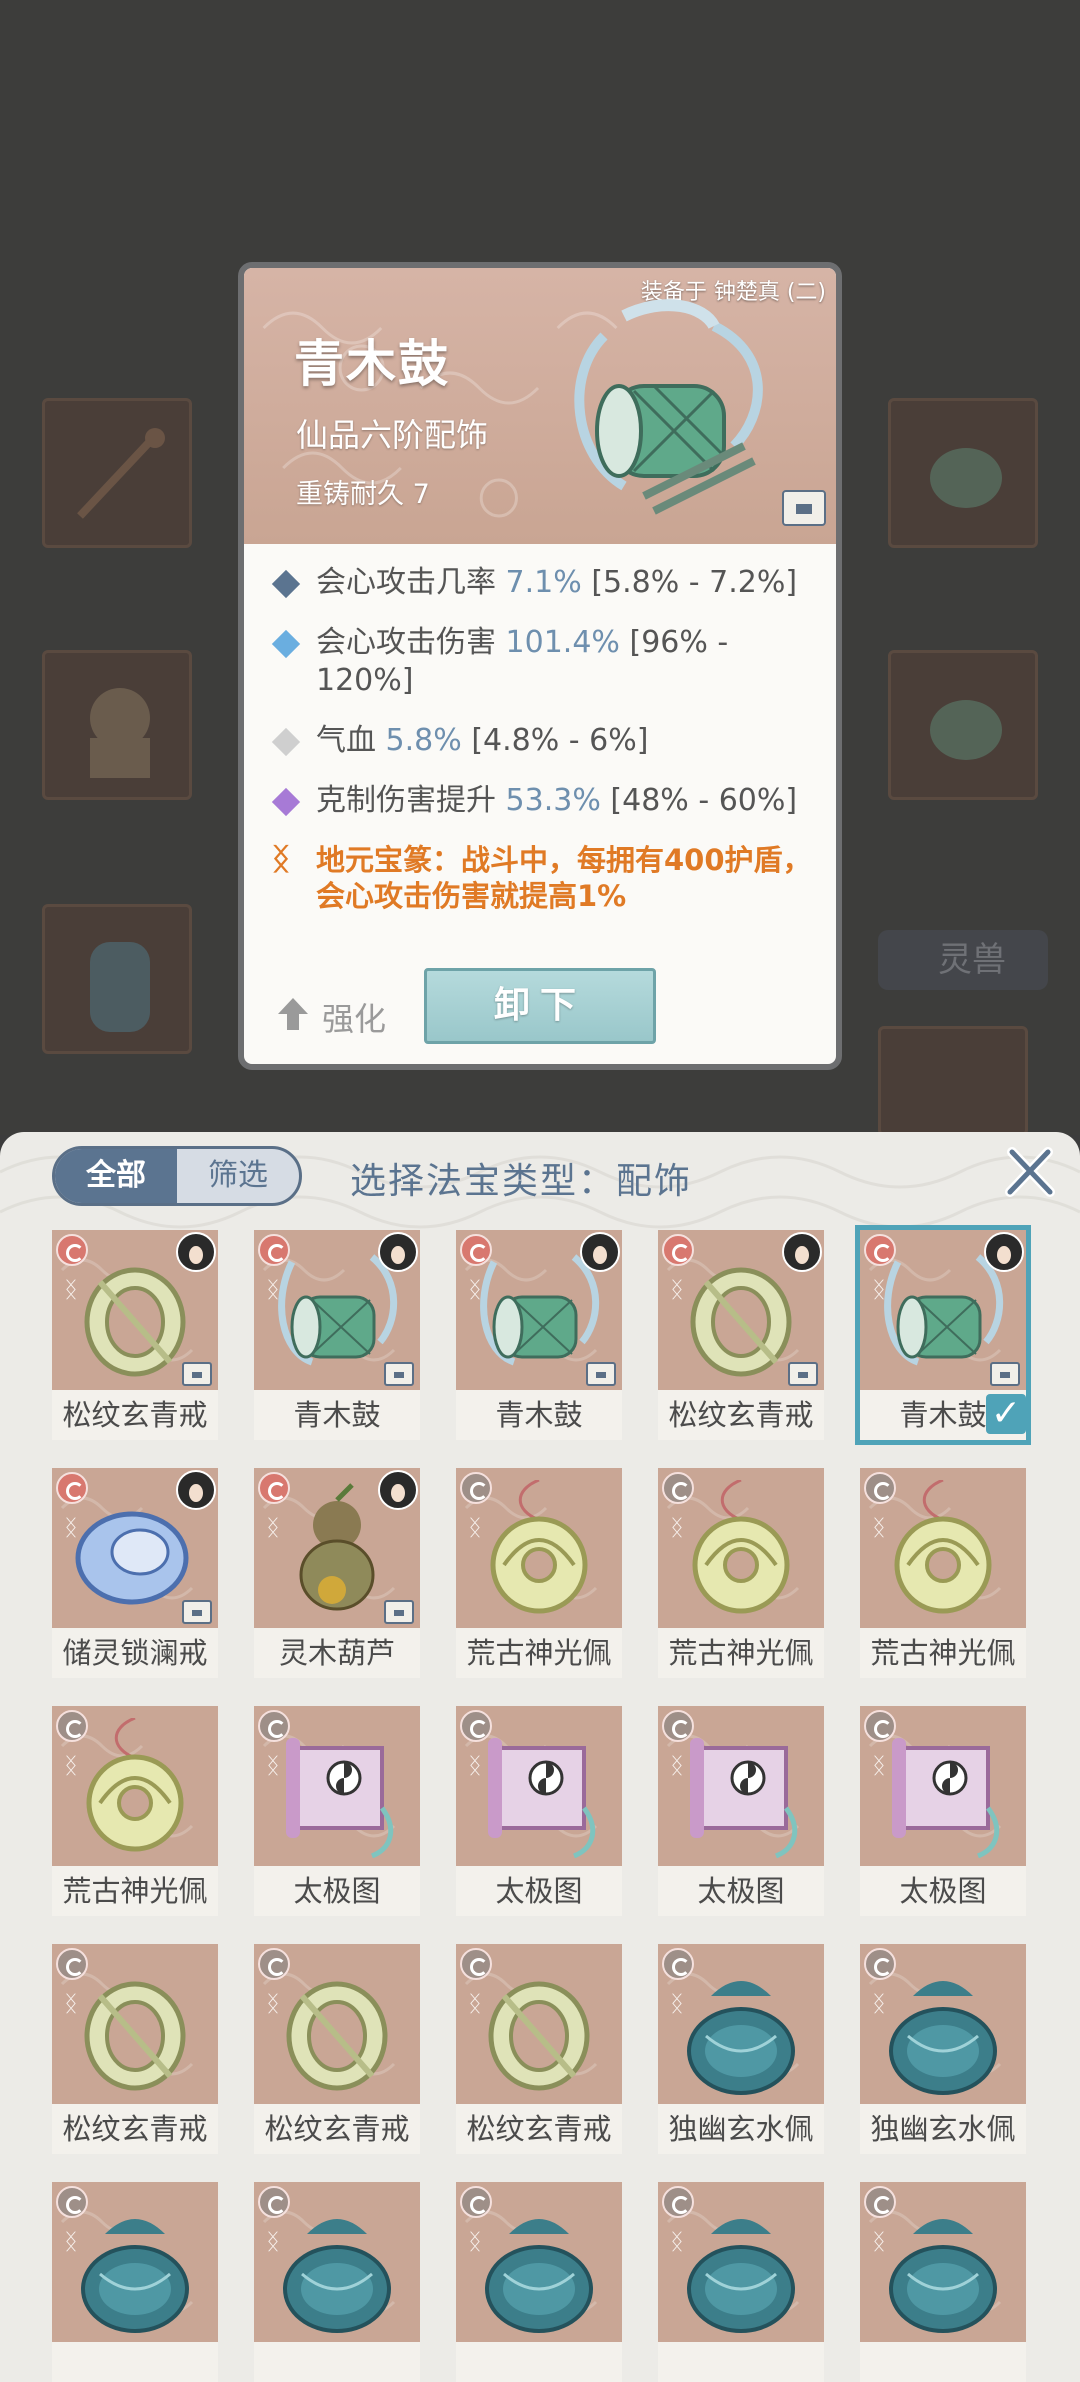 The width and height of the screenshot is (1080, 2382). Describe the element at coordinates (546, 583) in the screenshot. I see `stat-crit-rate: 会心攻击几率 7.1% [5.8% - 7.2%]` at that location.